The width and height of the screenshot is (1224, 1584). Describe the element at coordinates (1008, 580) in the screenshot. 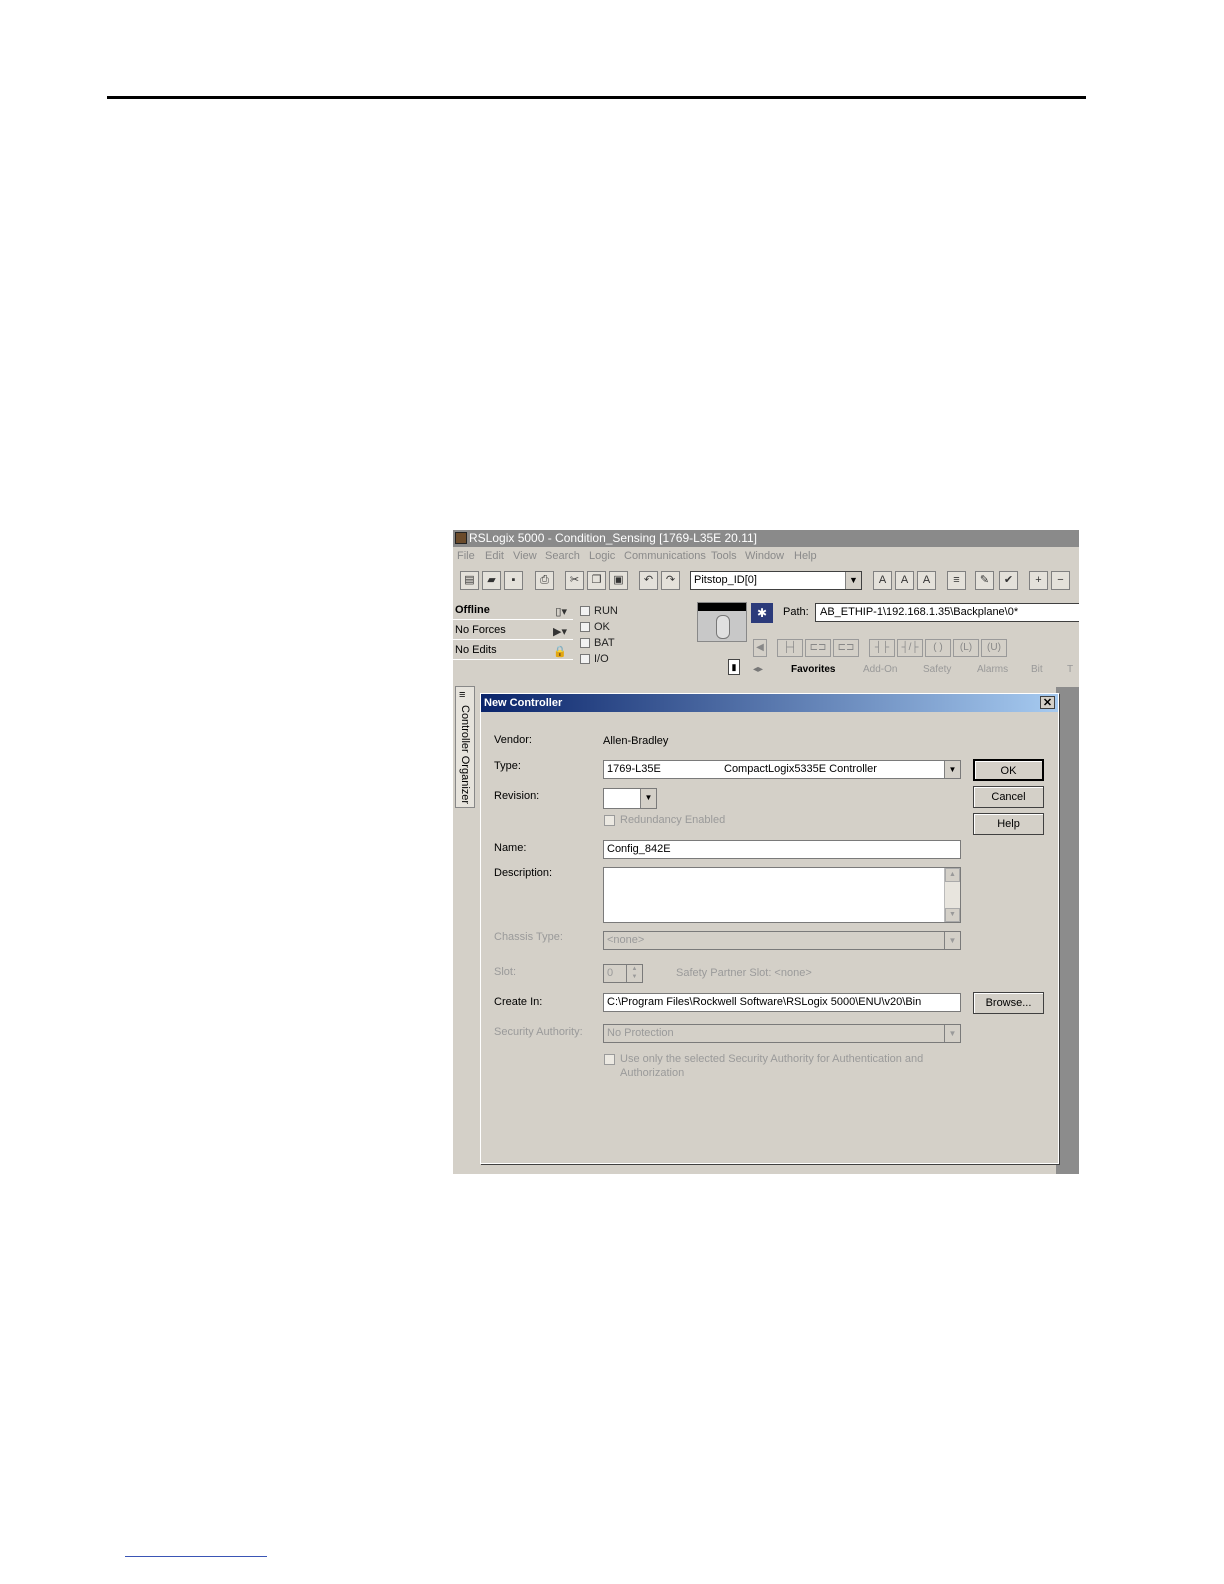

I see `verify-controller-icon: ✔` at that location.